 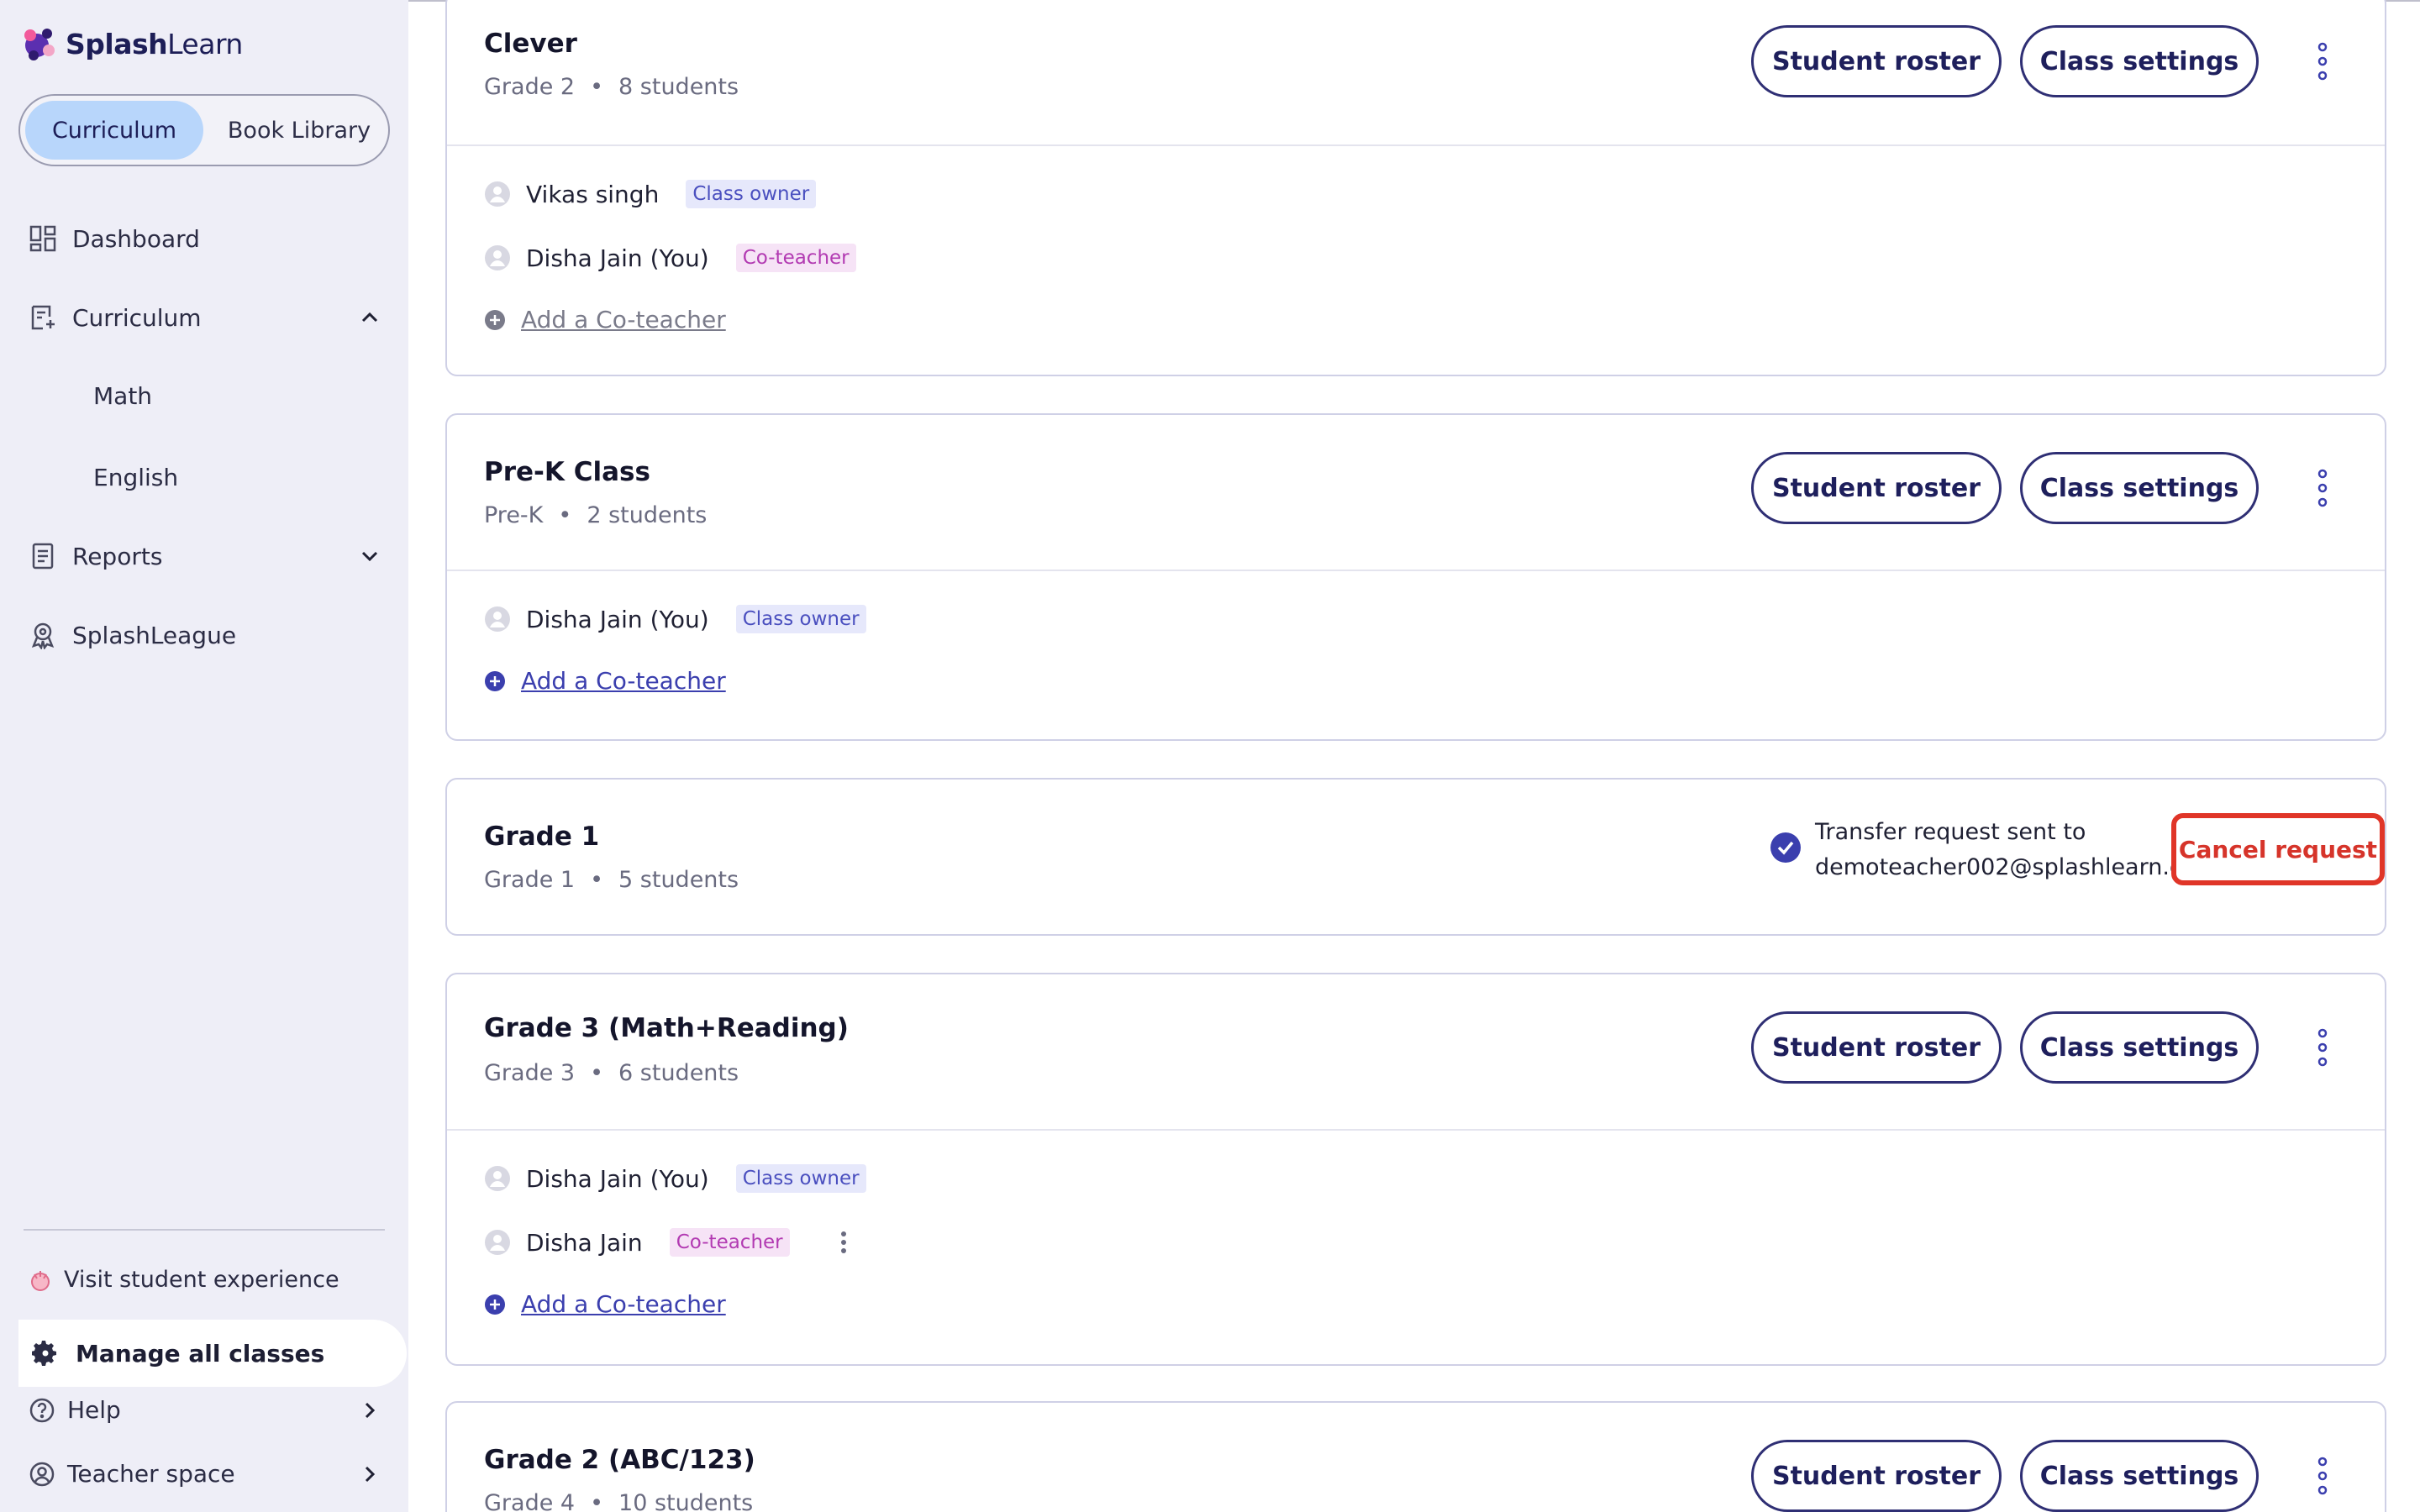 What do you see at coordinates (44, 1353) in the screenshot?
I see `gear-icon` at bounding box center [44, 1353].